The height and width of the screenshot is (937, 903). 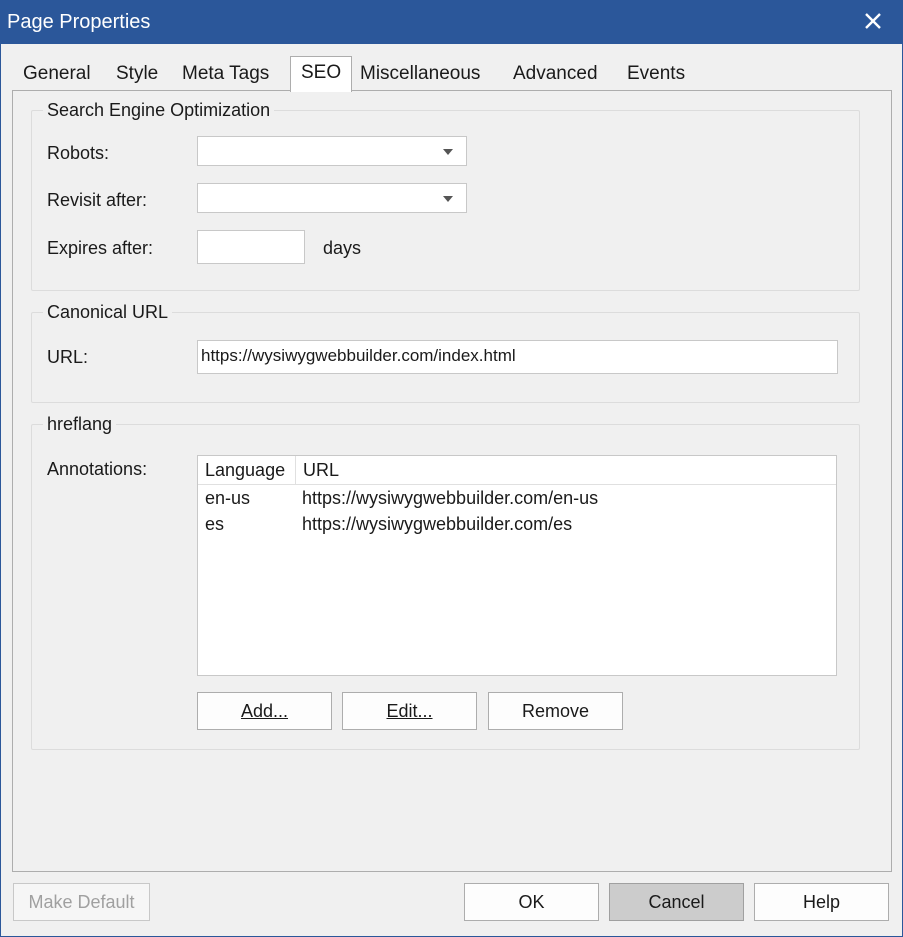 I want to click on tab-meta-tags: Meta Tags, so click(x=225, y=74).